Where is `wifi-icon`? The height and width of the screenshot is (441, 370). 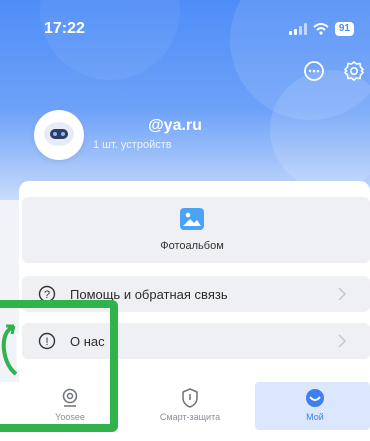
wifi-icon is located at coordinates (321, 29).